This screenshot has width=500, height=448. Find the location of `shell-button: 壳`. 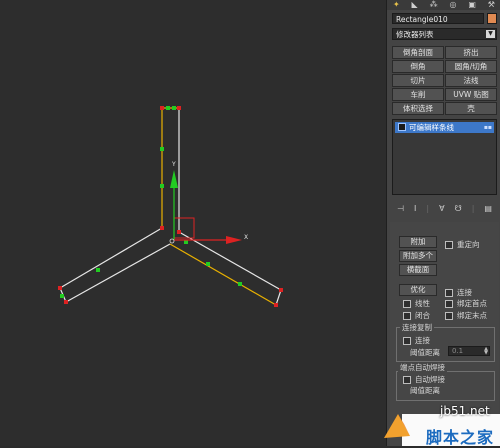

shell-button: 壳 is located at coordinates (471, 108).